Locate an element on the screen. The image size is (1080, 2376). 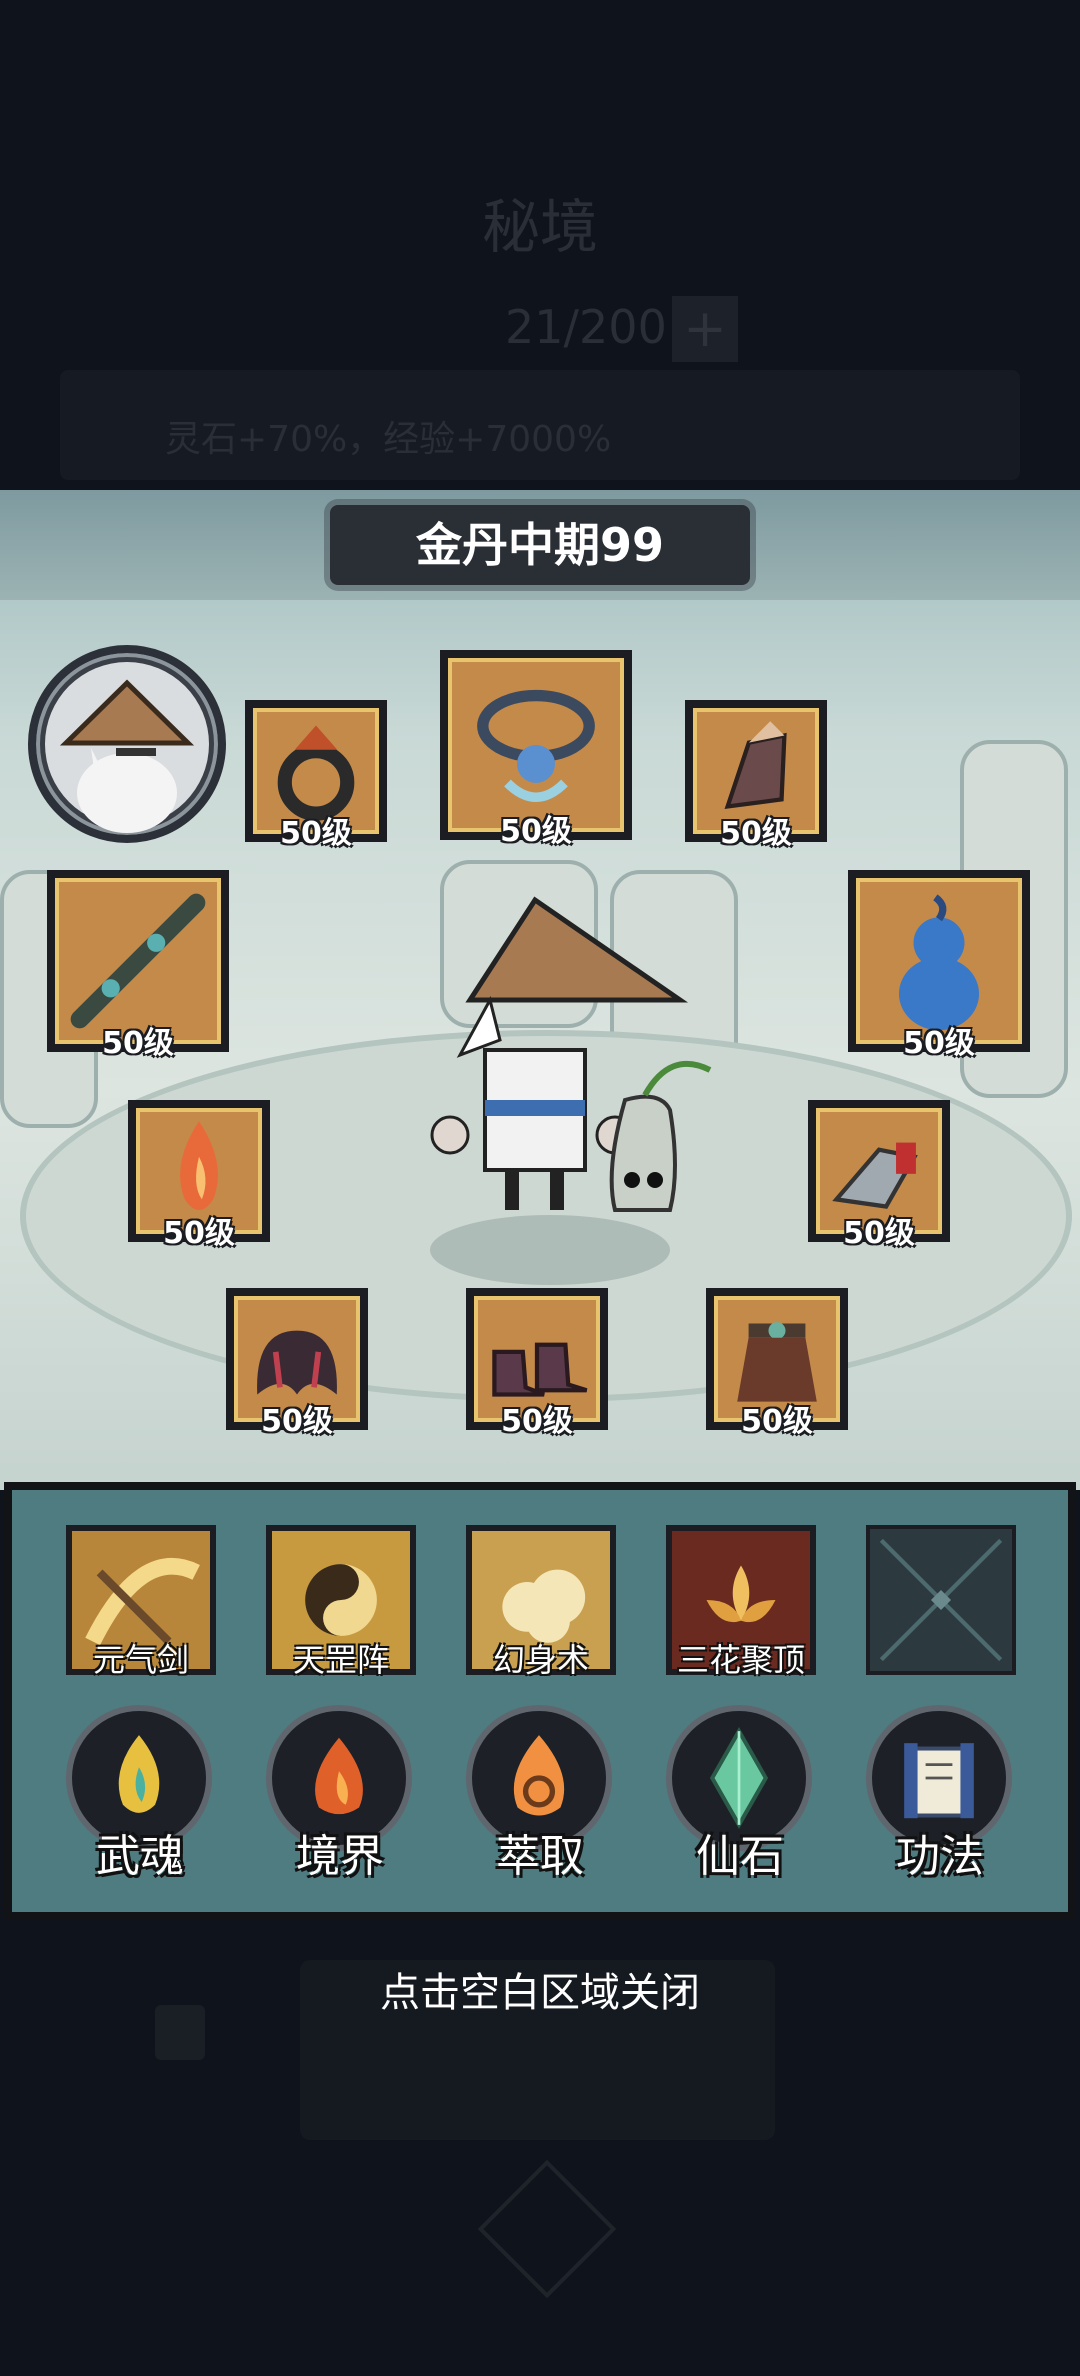
skill-slot-tiangangzhen: 天罡阵 is located at coordinates (341, 1602).